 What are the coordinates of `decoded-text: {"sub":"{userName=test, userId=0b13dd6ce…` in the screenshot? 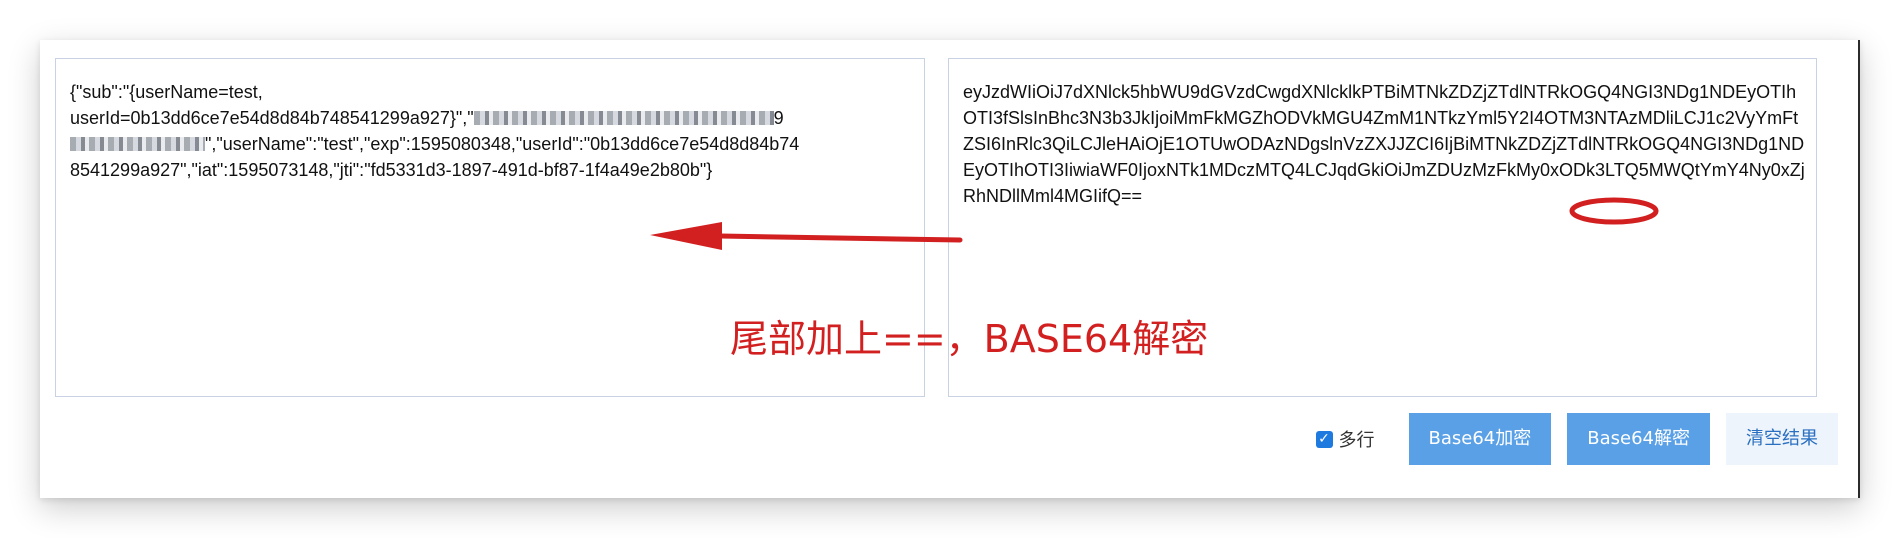 It's located at (492, 131).